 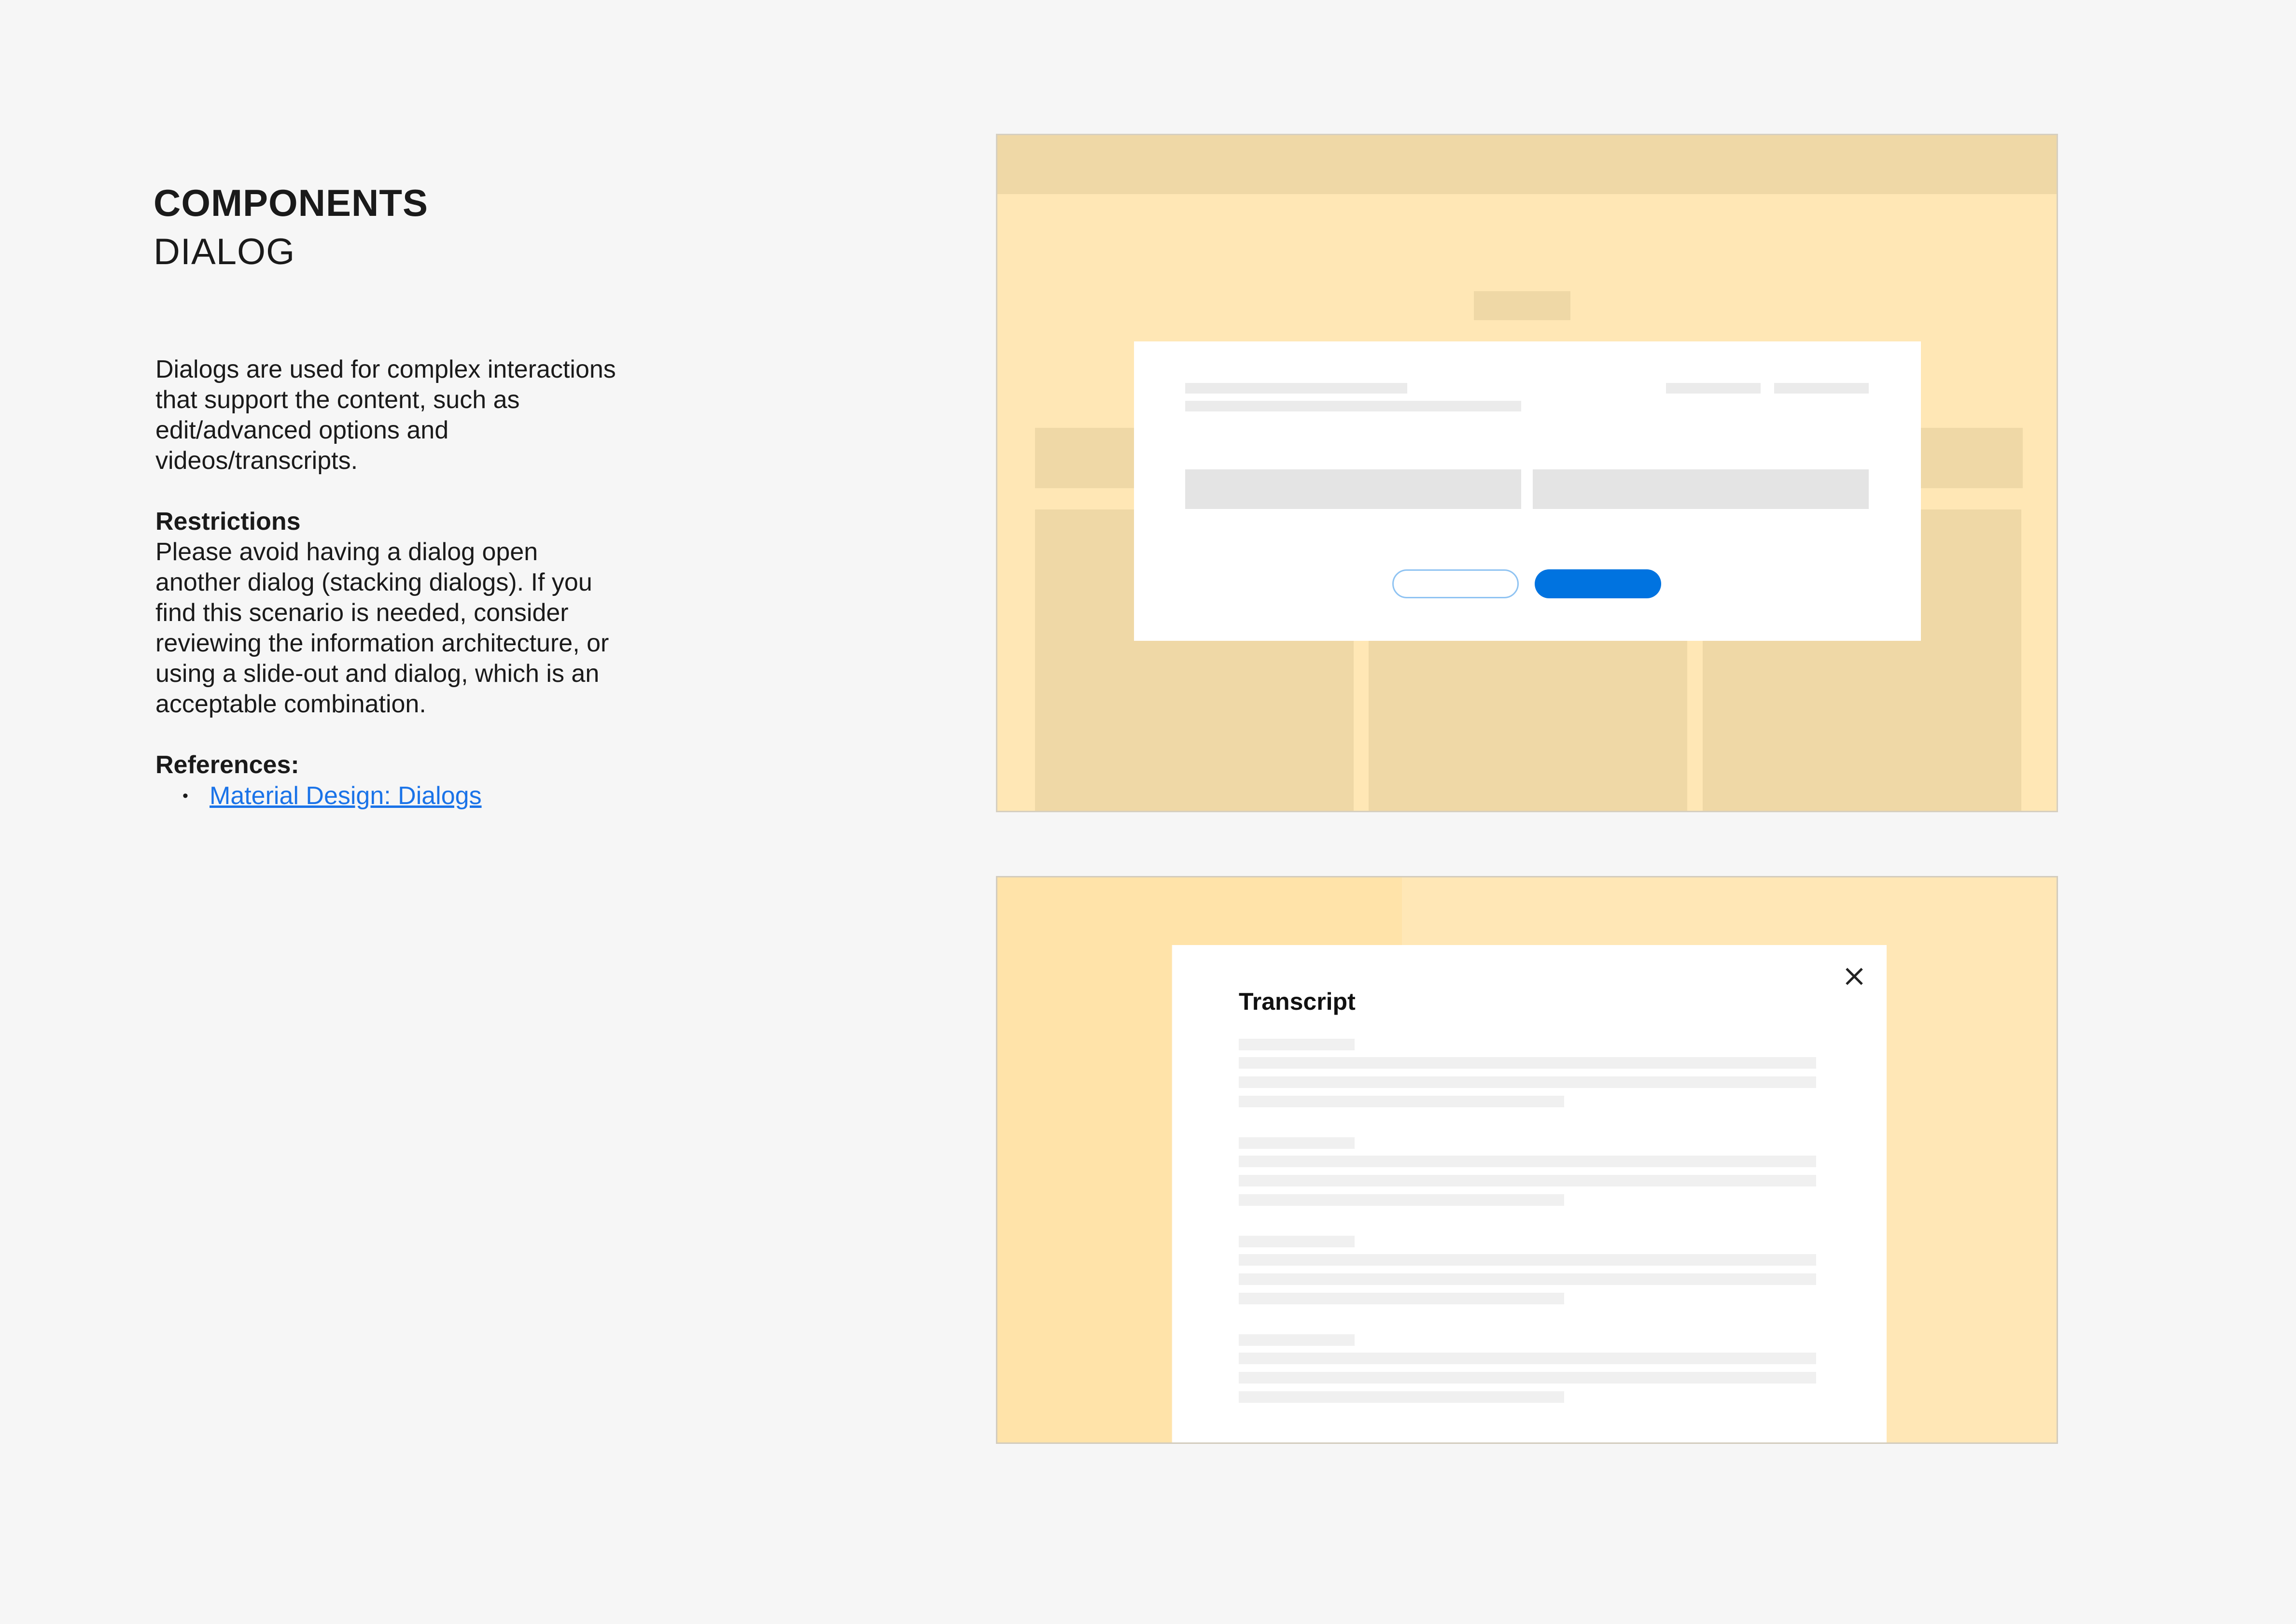 I want to click on dialog-heading-placeholder, so click(x=1296, y=389).